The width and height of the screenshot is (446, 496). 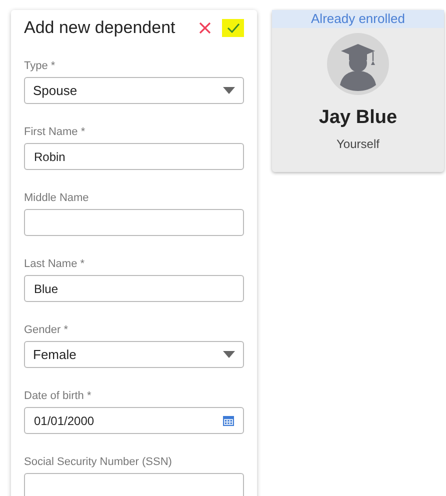 I want to click on enrolled-banner: Already enrolled, so click(x=358, y=19).